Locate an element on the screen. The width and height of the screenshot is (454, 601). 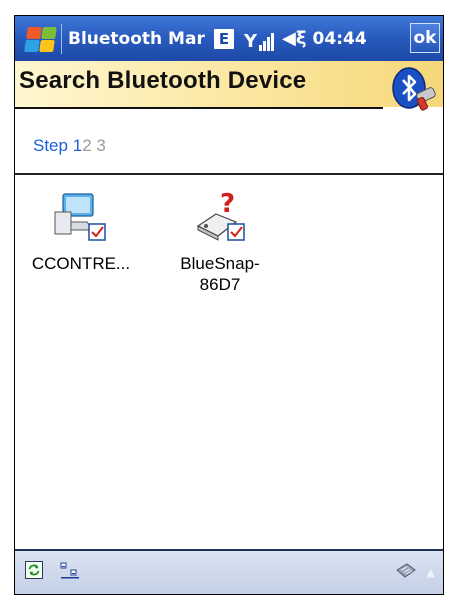
signal-icon: Y is located at coordinates (259, 39).